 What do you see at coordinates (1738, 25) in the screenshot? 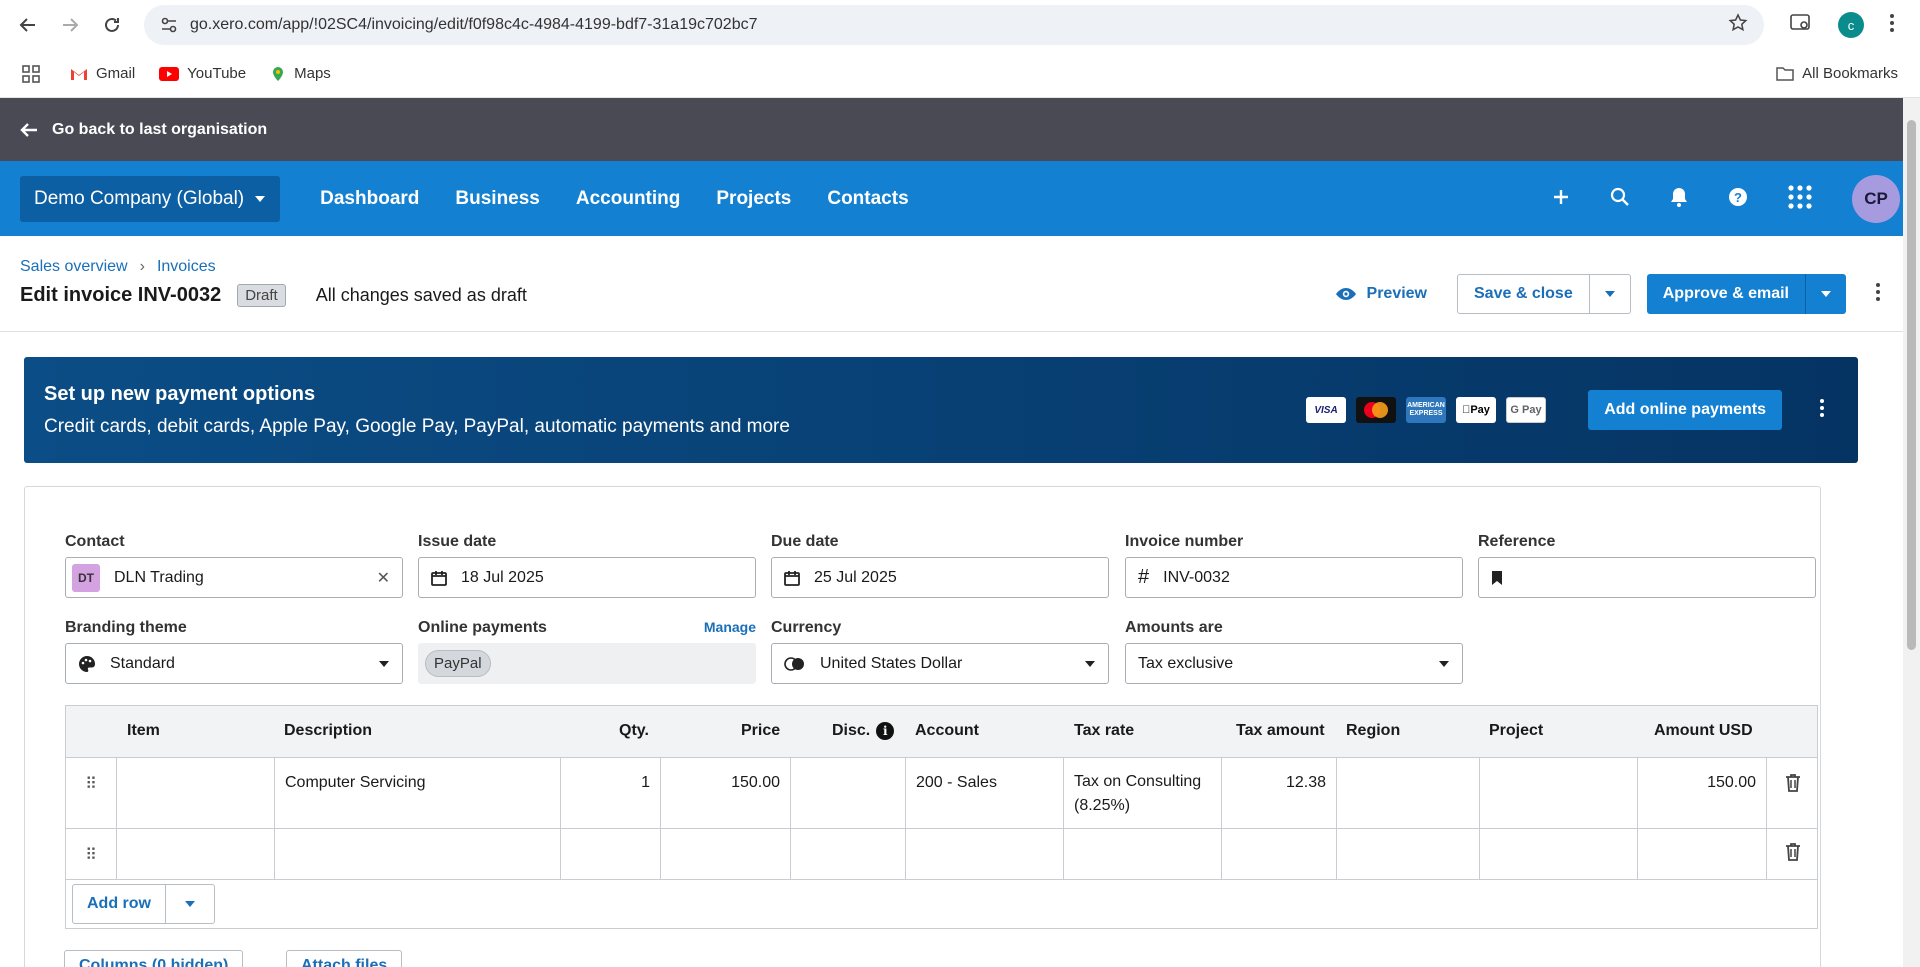
I see `bookmark-star-icon` at bounding box center [1738, 25].